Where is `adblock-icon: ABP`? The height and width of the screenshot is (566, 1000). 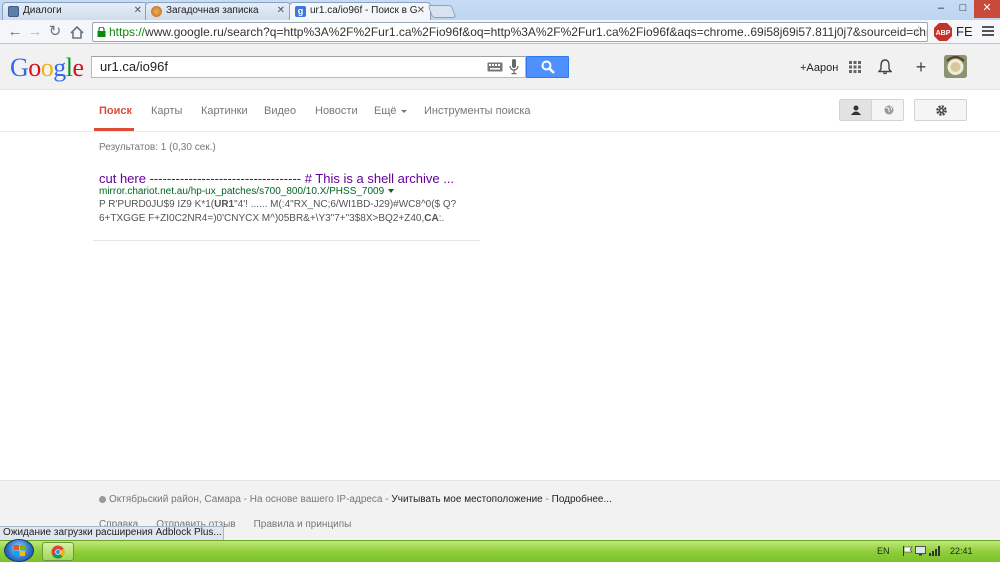
adblock-icon: ABP is located at coordinates (943, 32).